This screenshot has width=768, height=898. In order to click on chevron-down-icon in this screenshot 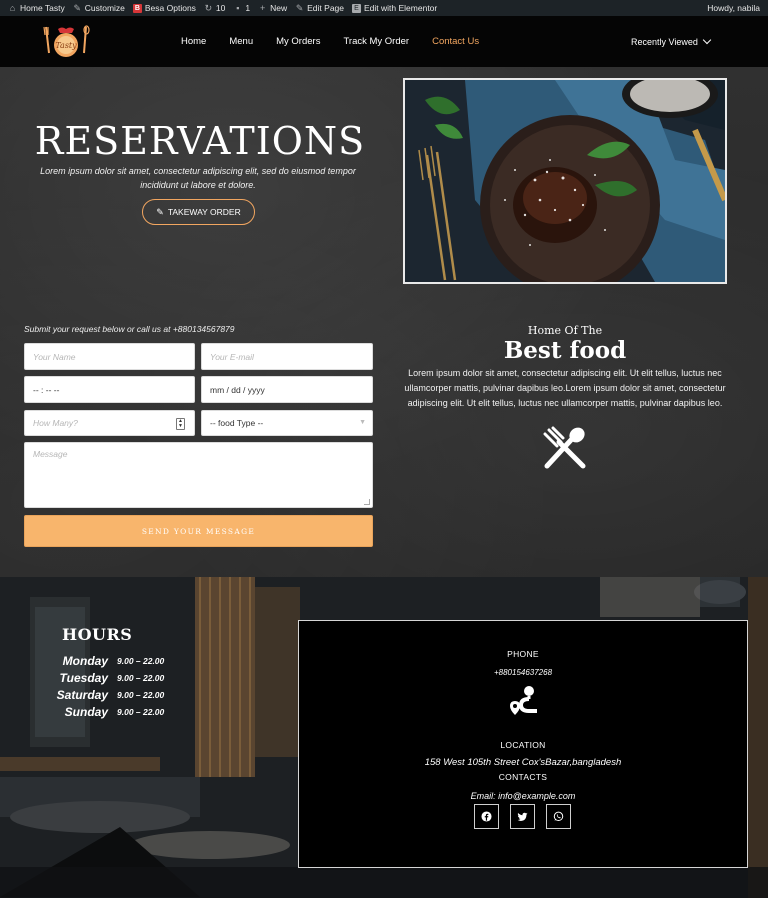, I will do `click(707, 39)`.